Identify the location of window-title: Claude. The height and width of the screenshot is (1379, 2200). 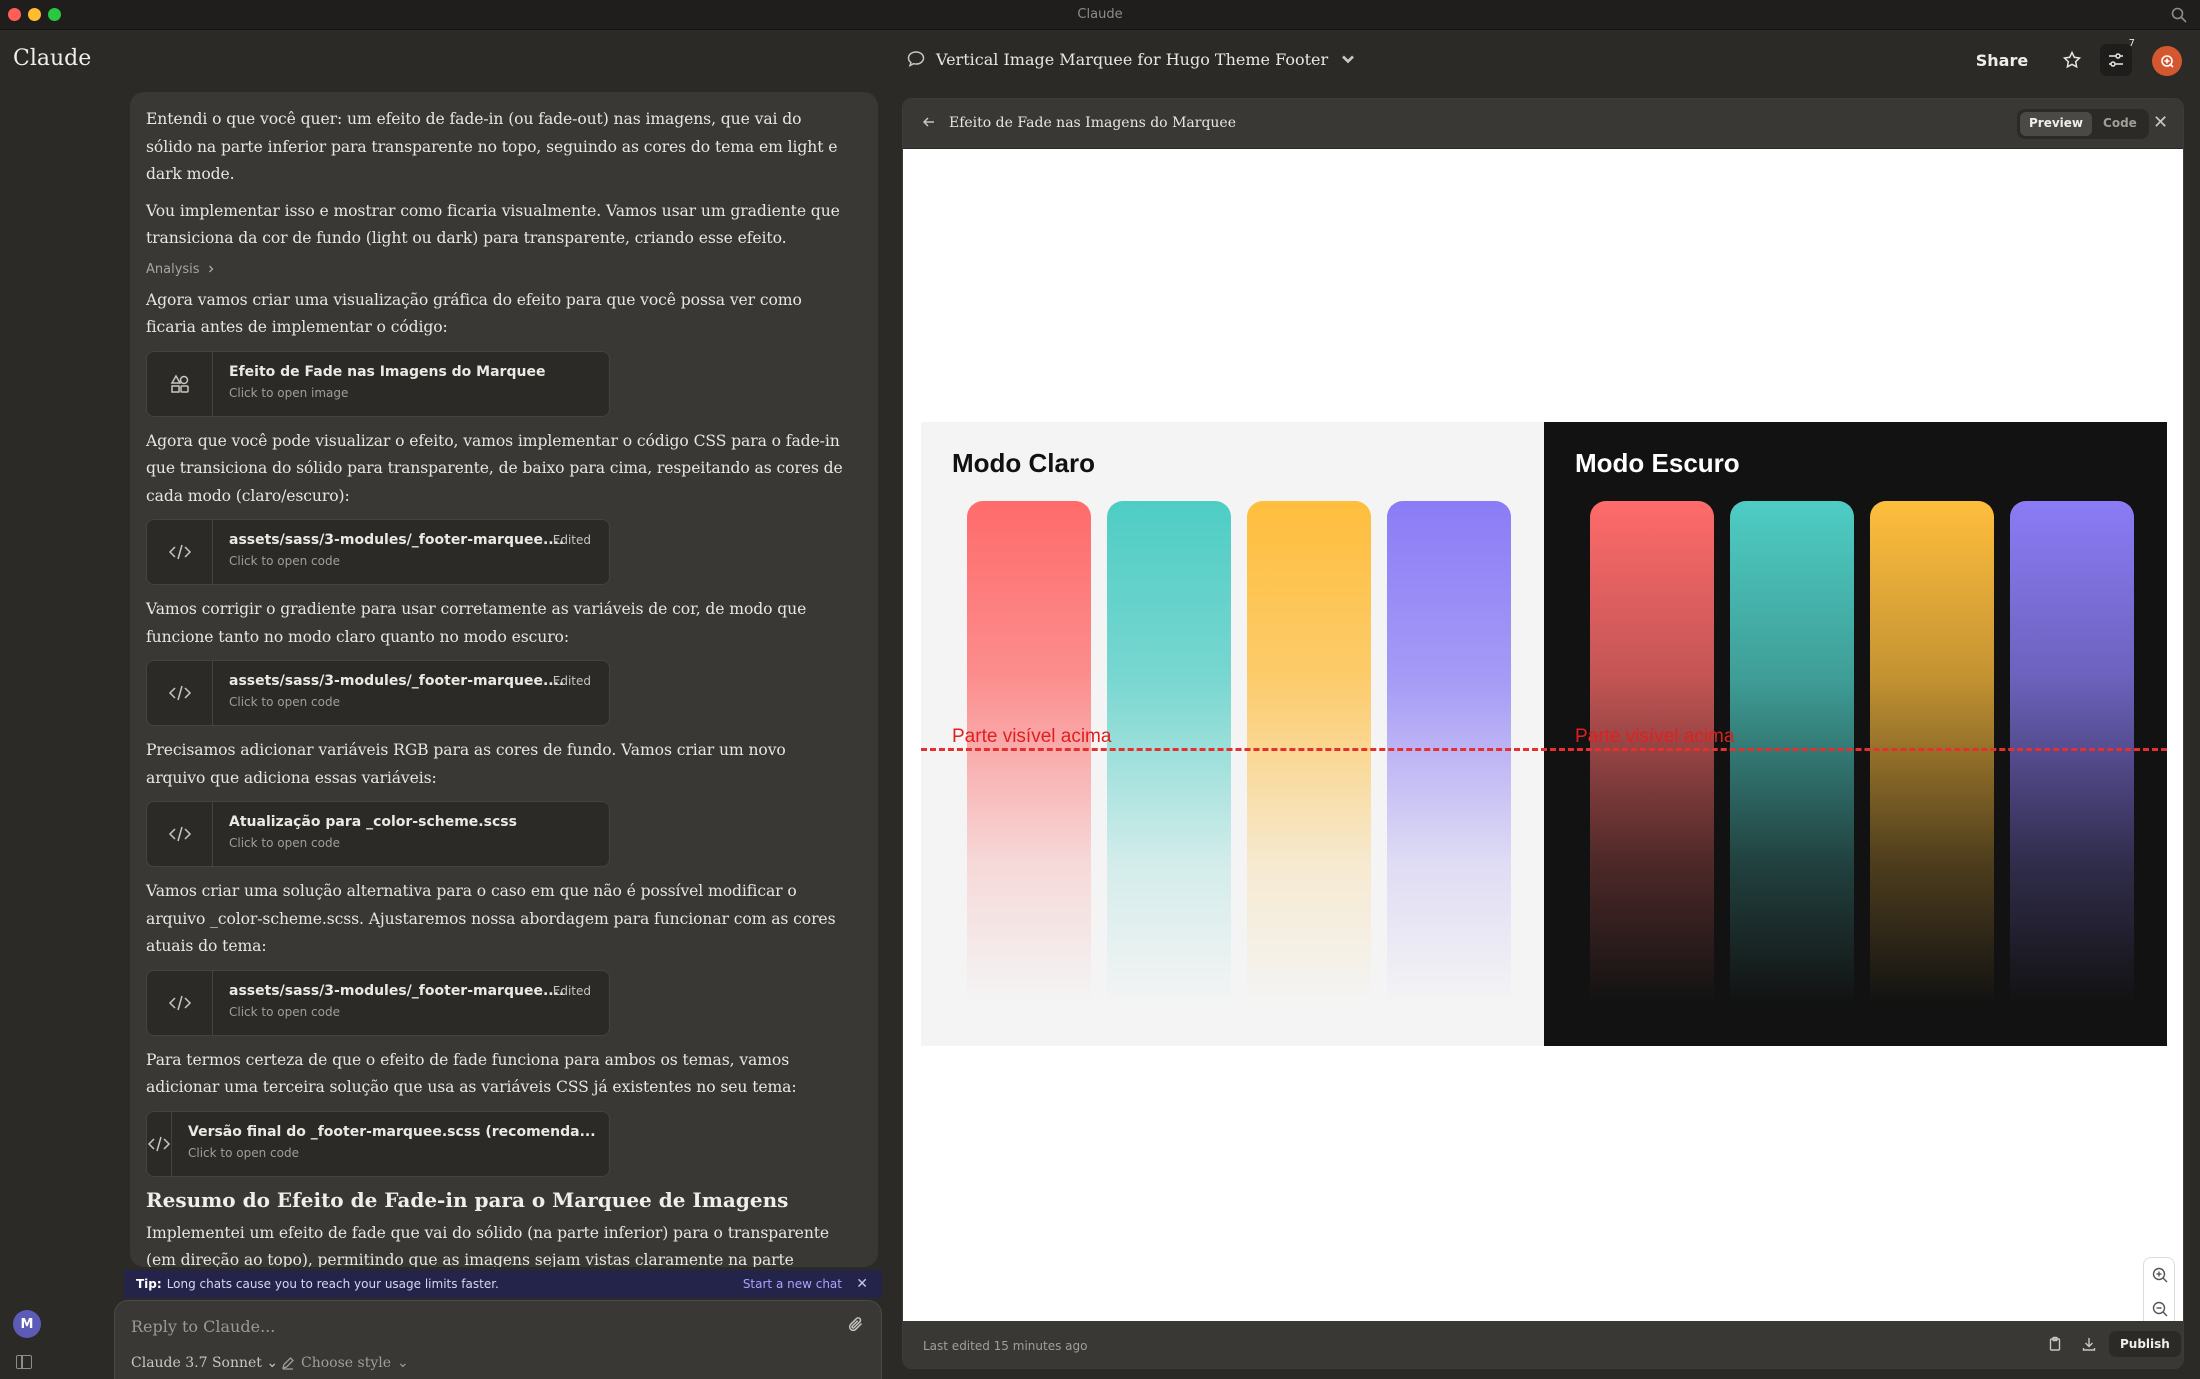
(1100, 14).